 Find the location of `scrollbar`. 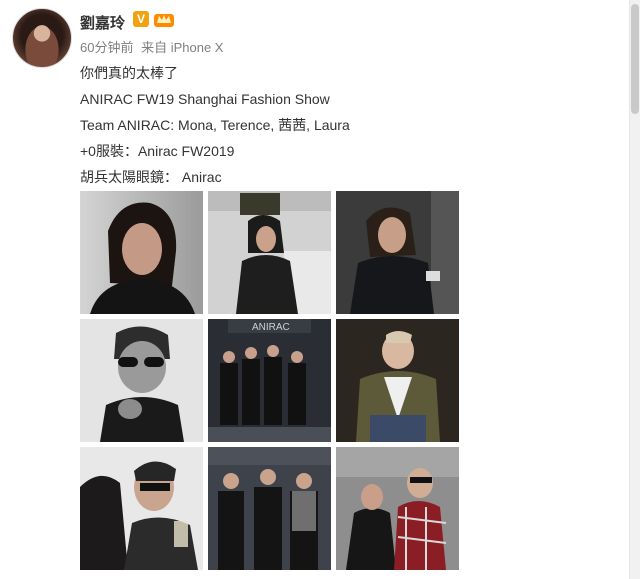

scrollbar is located at coordinates (634, 289).